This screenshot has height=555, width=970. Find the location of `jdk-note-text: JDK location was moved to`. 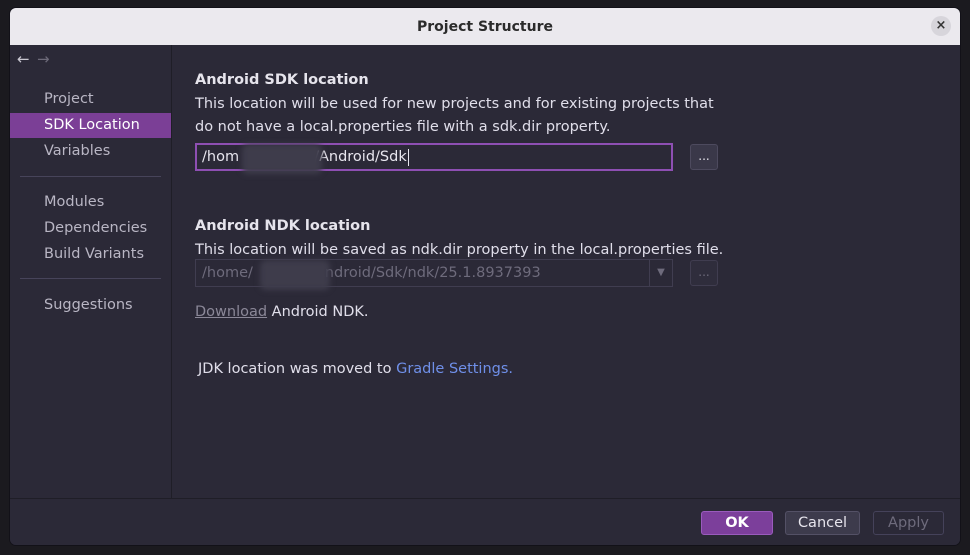

jdk-note-text: JDK location was moved to is located at coordinates (297, 369).